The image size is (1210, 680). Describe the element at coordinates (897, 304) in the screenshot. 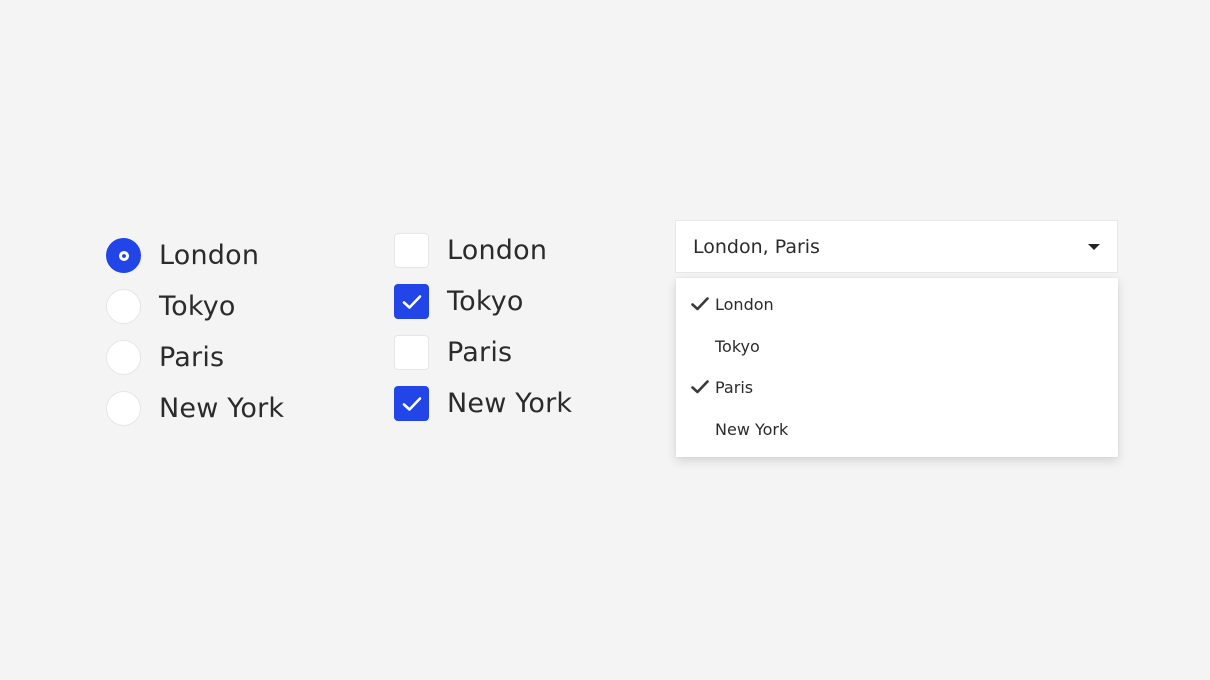

I see `menu-option-london: London` at that location.